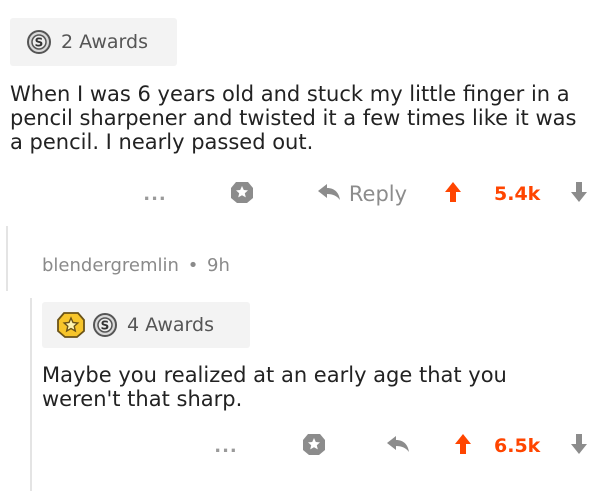 The width and height of the screenshot is (600, 491). What do you see at coordinates (170, 325) in the screenshot?
I see `awards-count: 4 Awards` at bounding box center [170, 325].